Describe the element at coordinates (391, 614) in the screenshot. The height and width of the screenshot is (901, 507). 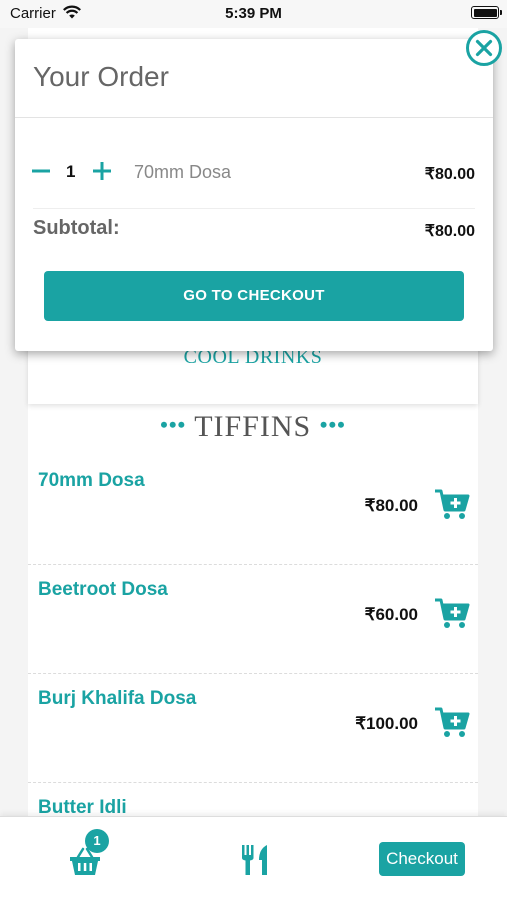
I see `menu-item-price: ₹60.00` at that location.